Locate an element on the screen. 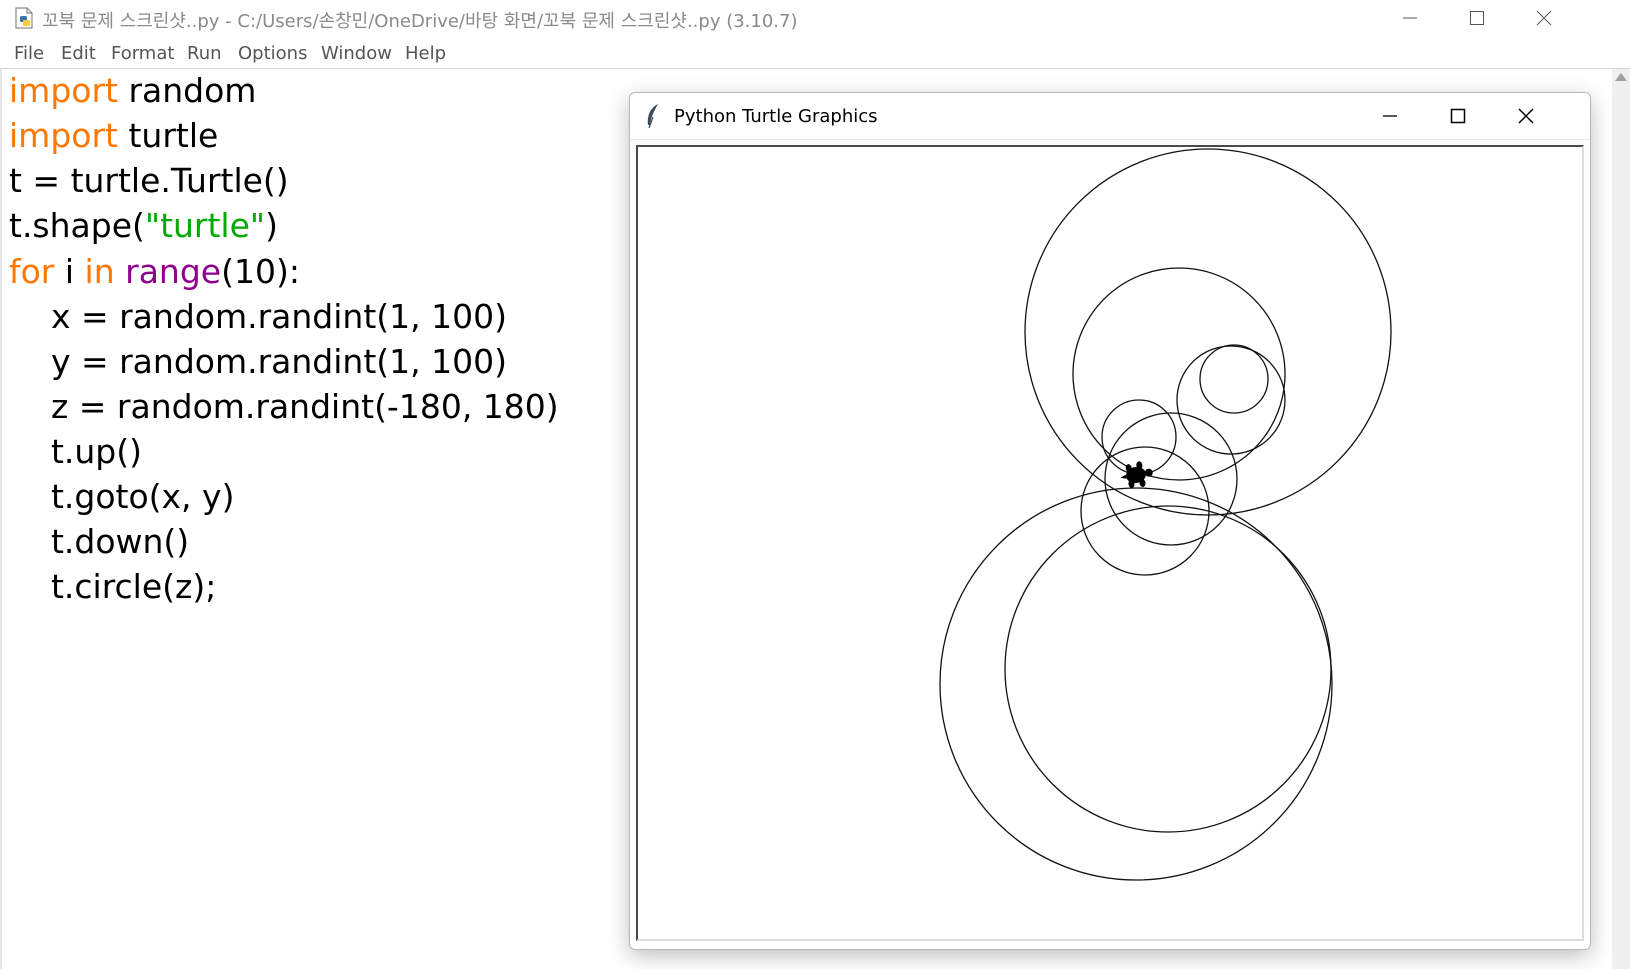 Image resolution: width=1630 pixels, height=969 pixels. code-line: t.up() is located at coordinates (75, 452).